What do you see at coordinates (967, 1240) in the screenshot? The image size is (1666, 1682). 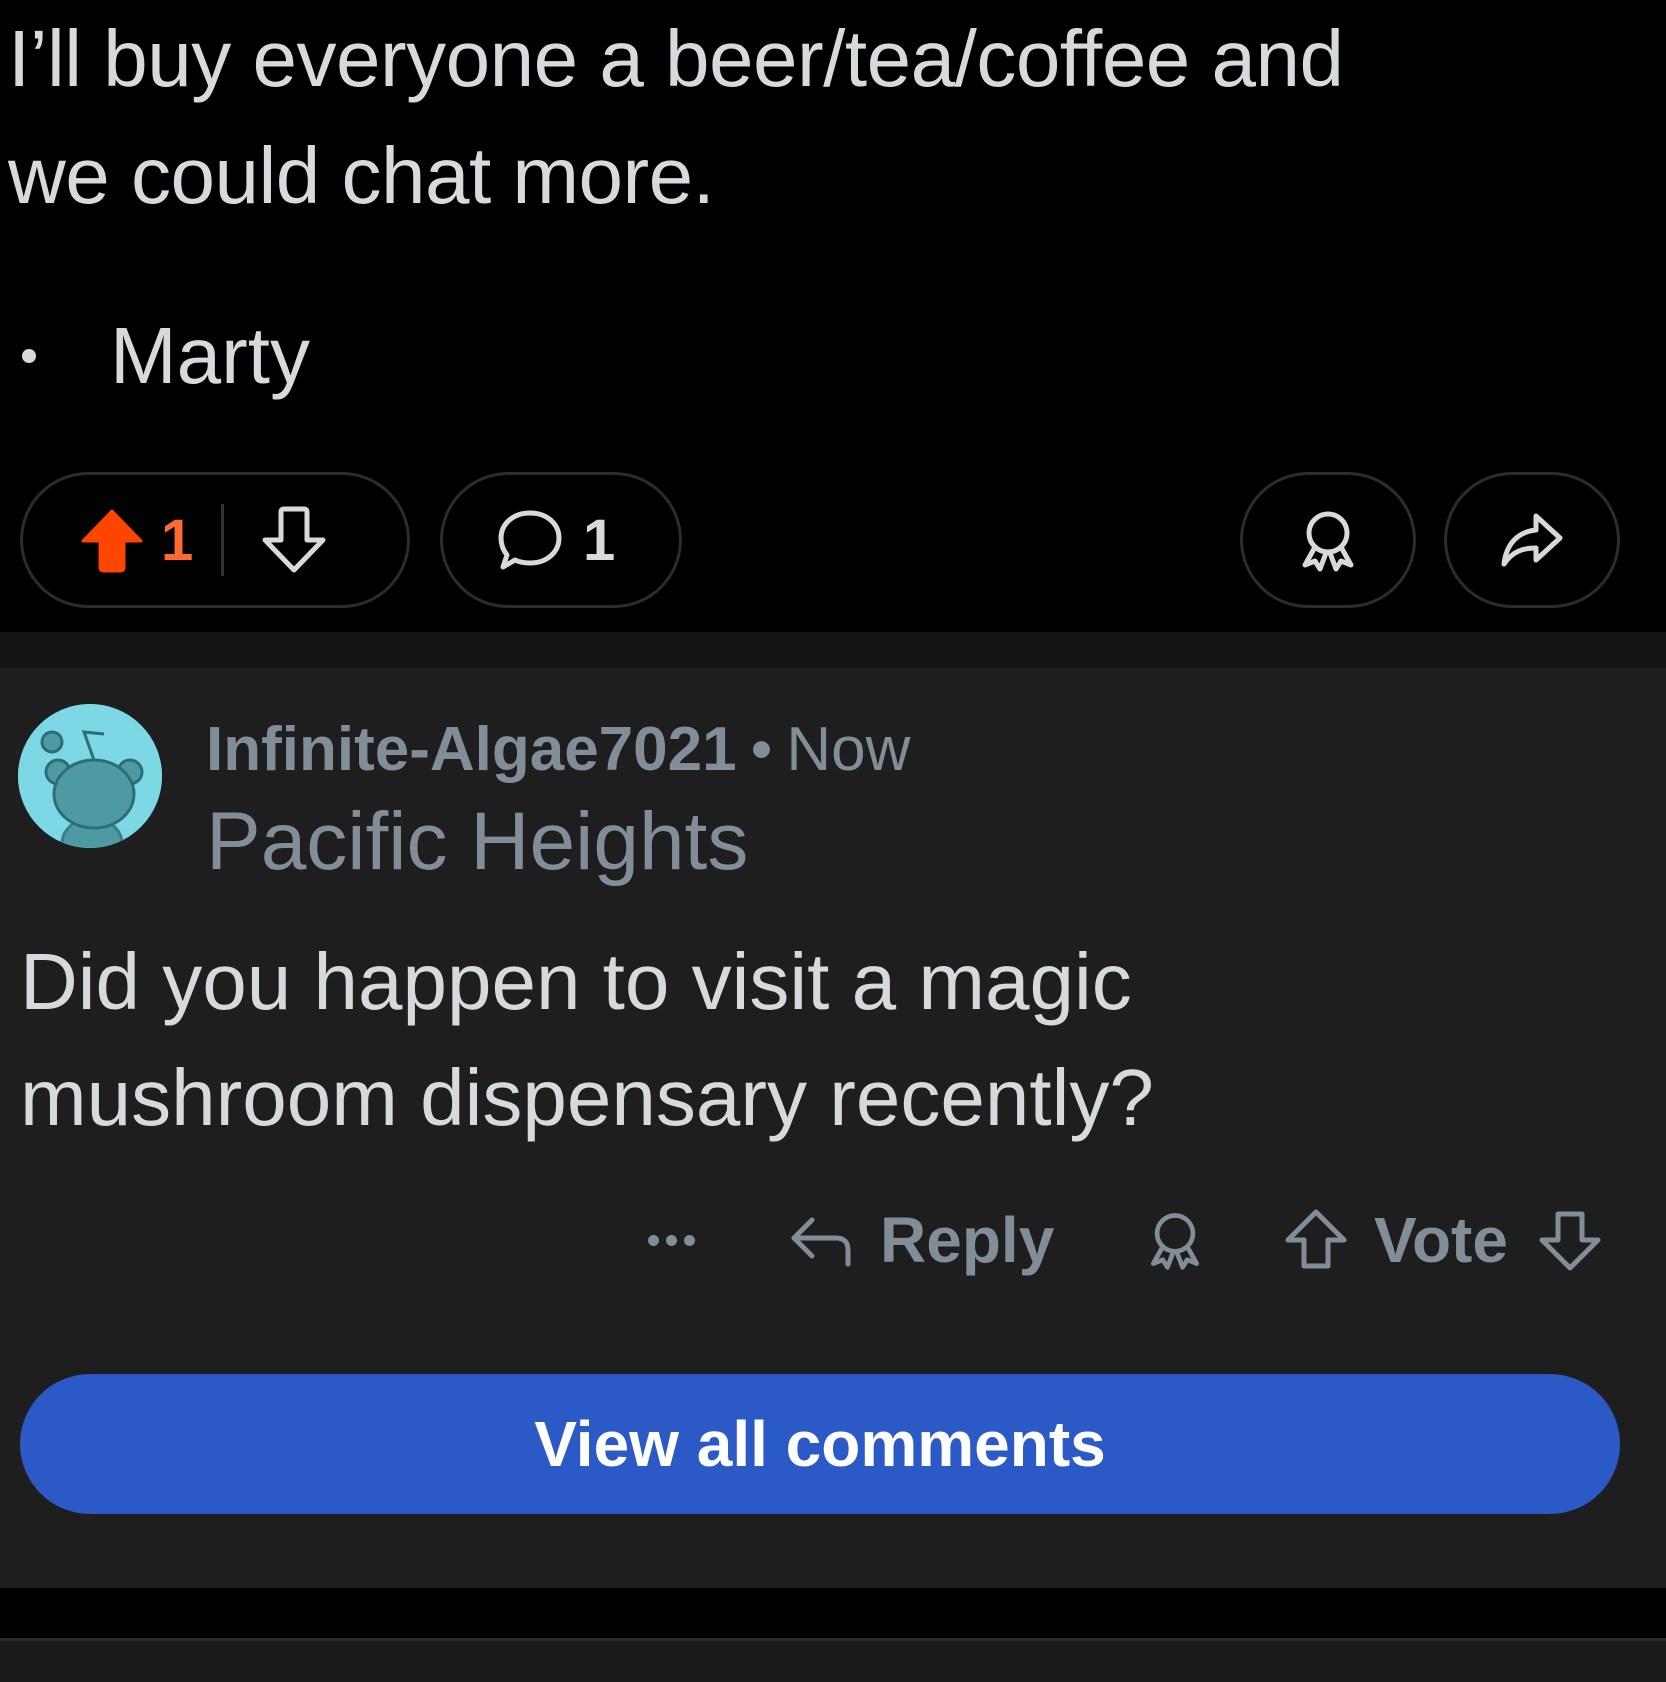 I see `reply-label: Reply` at bounding box center [967, 1240].